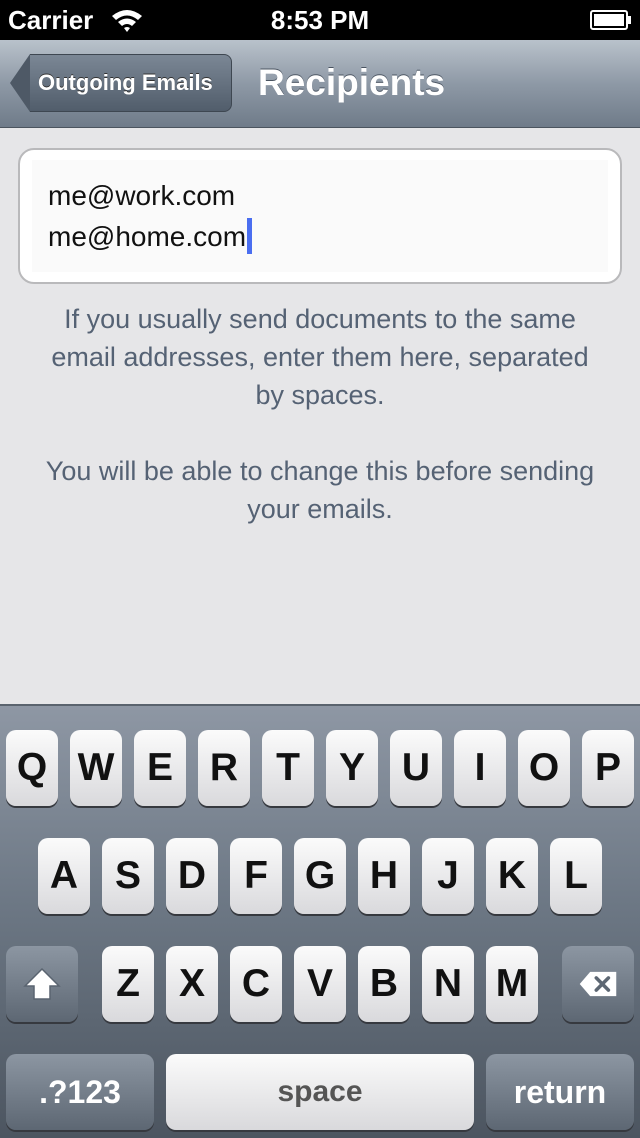 The image size is (640, 1138). I want to click on key-k: K, so click(512, 876).